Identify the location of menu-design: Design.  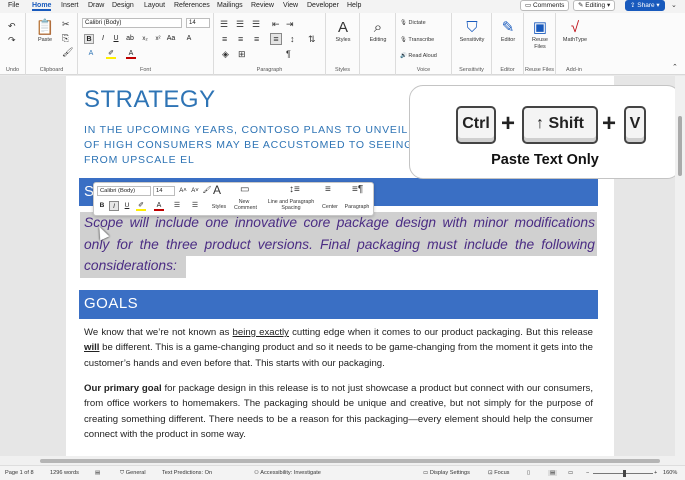
(123, 5).